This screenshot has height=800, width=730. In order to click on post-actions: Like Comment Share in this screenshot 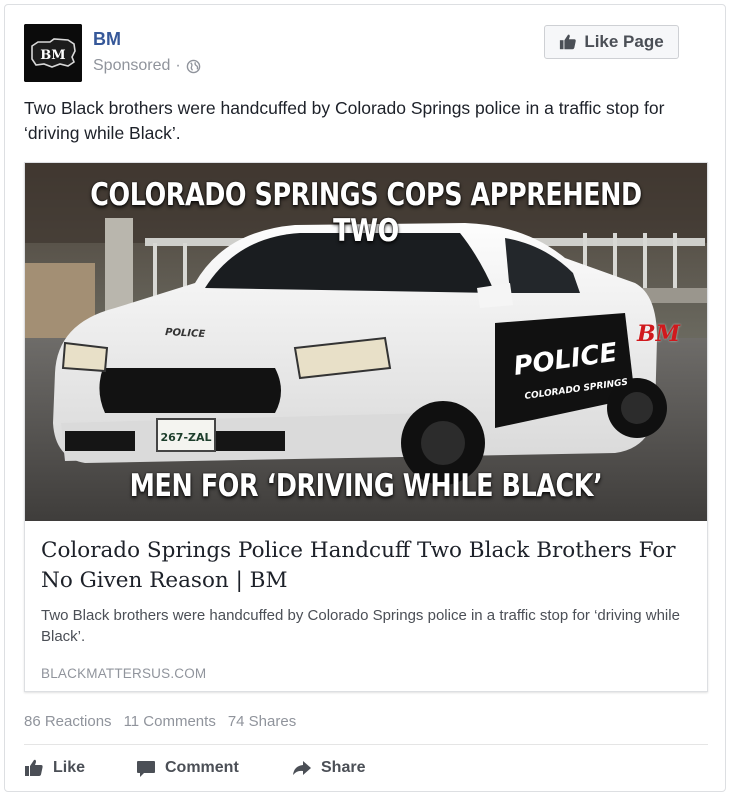, I will do `click(208, 768)`.